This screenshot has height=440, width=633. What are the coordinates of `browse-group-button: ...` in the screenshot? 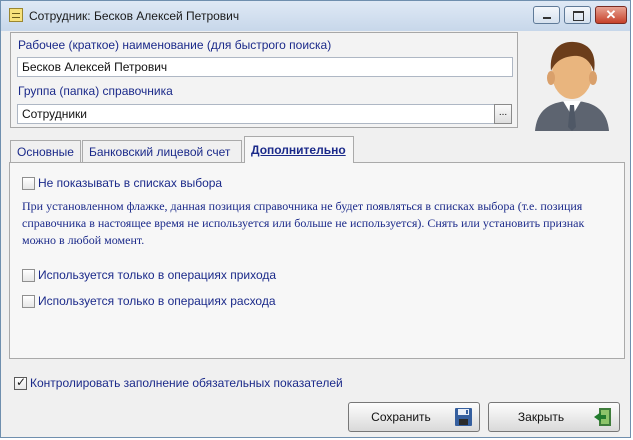 It's located at (503, 114).